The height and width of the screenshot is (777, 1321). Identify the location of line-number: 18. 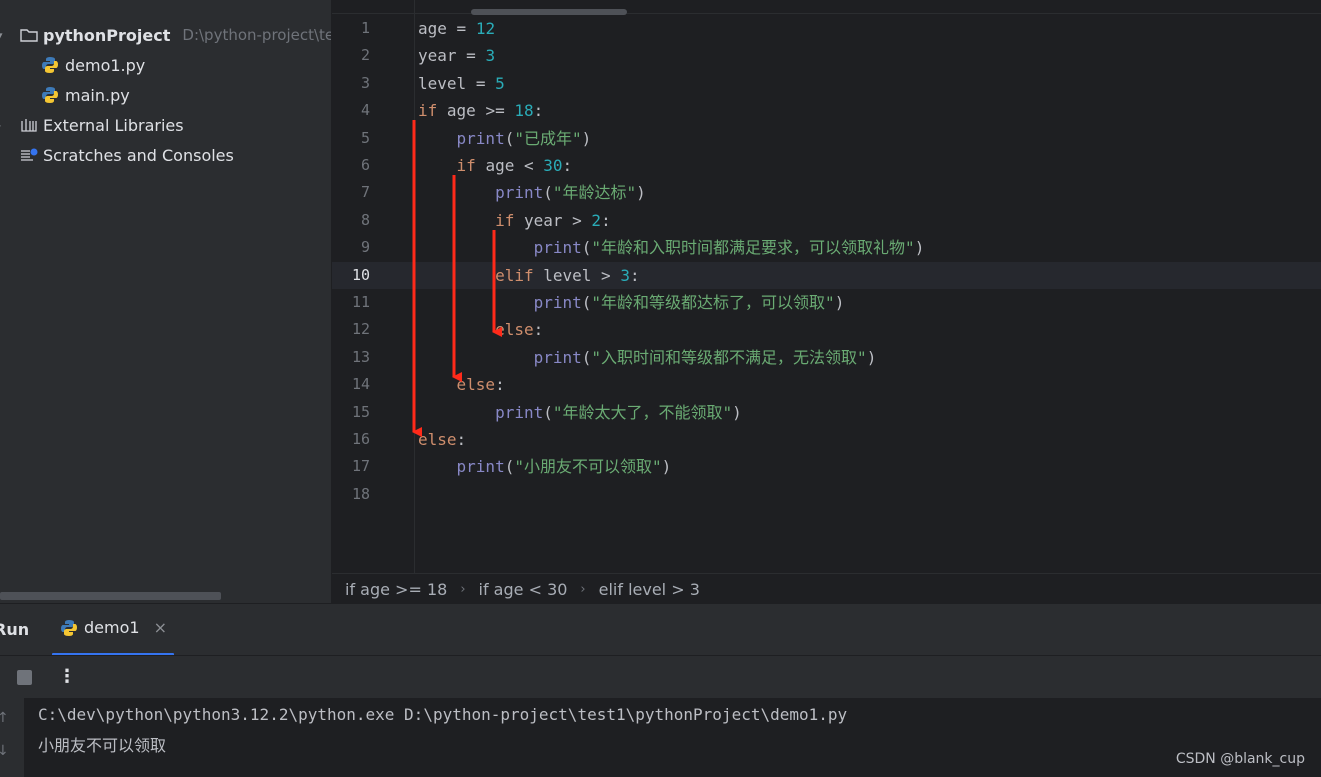
(360, 493).